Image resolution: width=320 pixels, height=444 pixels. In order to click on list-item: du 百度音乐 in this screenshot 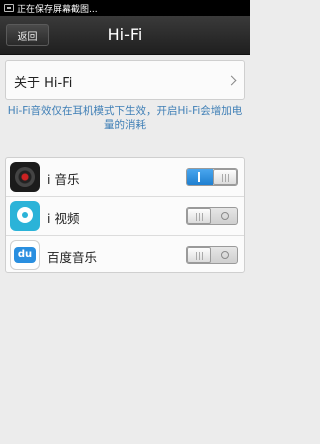, I will do `click(125, 255)`.